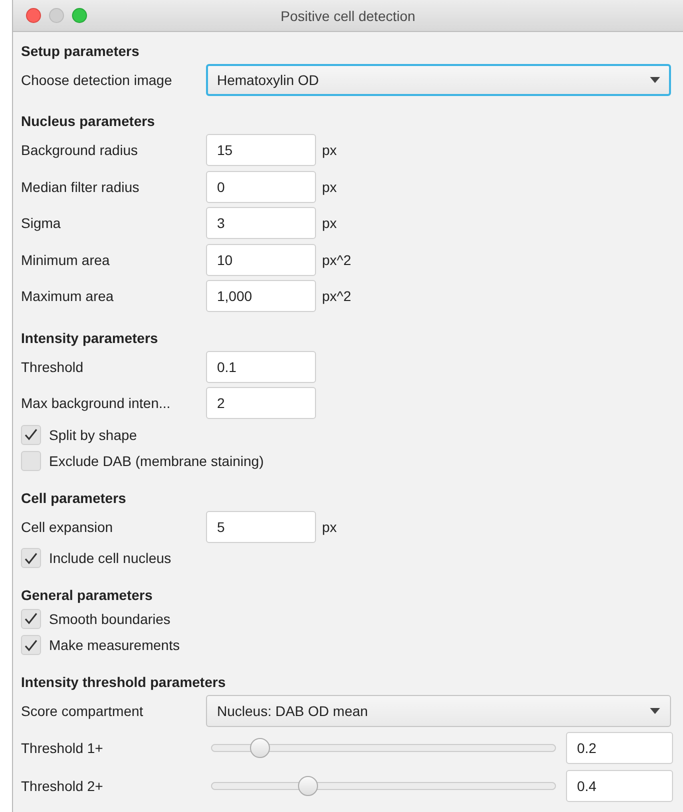  What do you see at coordinates (438, 80) in the screenshot?
I see `dropdown: Hematoxylin OD` at bounding box center [438, 80].